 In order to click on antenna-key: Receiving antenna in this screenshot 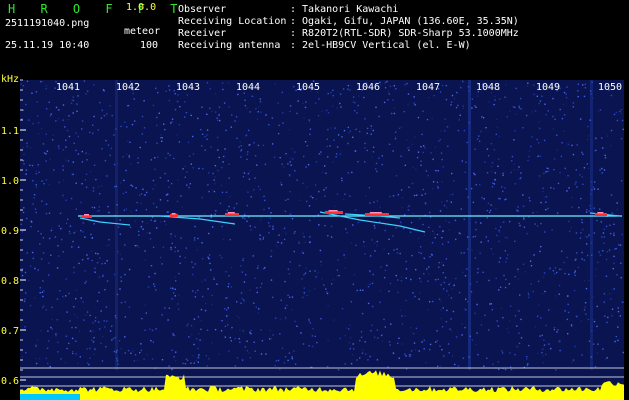, I will do `click(229, 45)`.